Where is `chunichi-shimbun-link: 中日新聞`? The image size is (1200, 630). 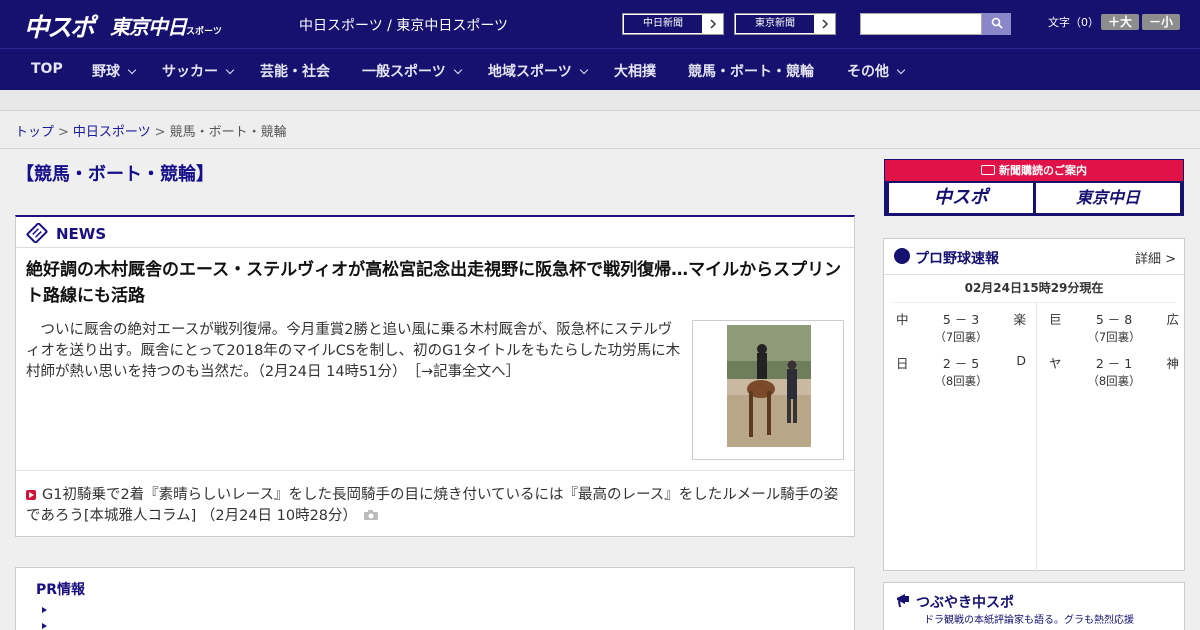
chunichi-shimbun-link: 中日新聞 is located at coordinates (673, 24).